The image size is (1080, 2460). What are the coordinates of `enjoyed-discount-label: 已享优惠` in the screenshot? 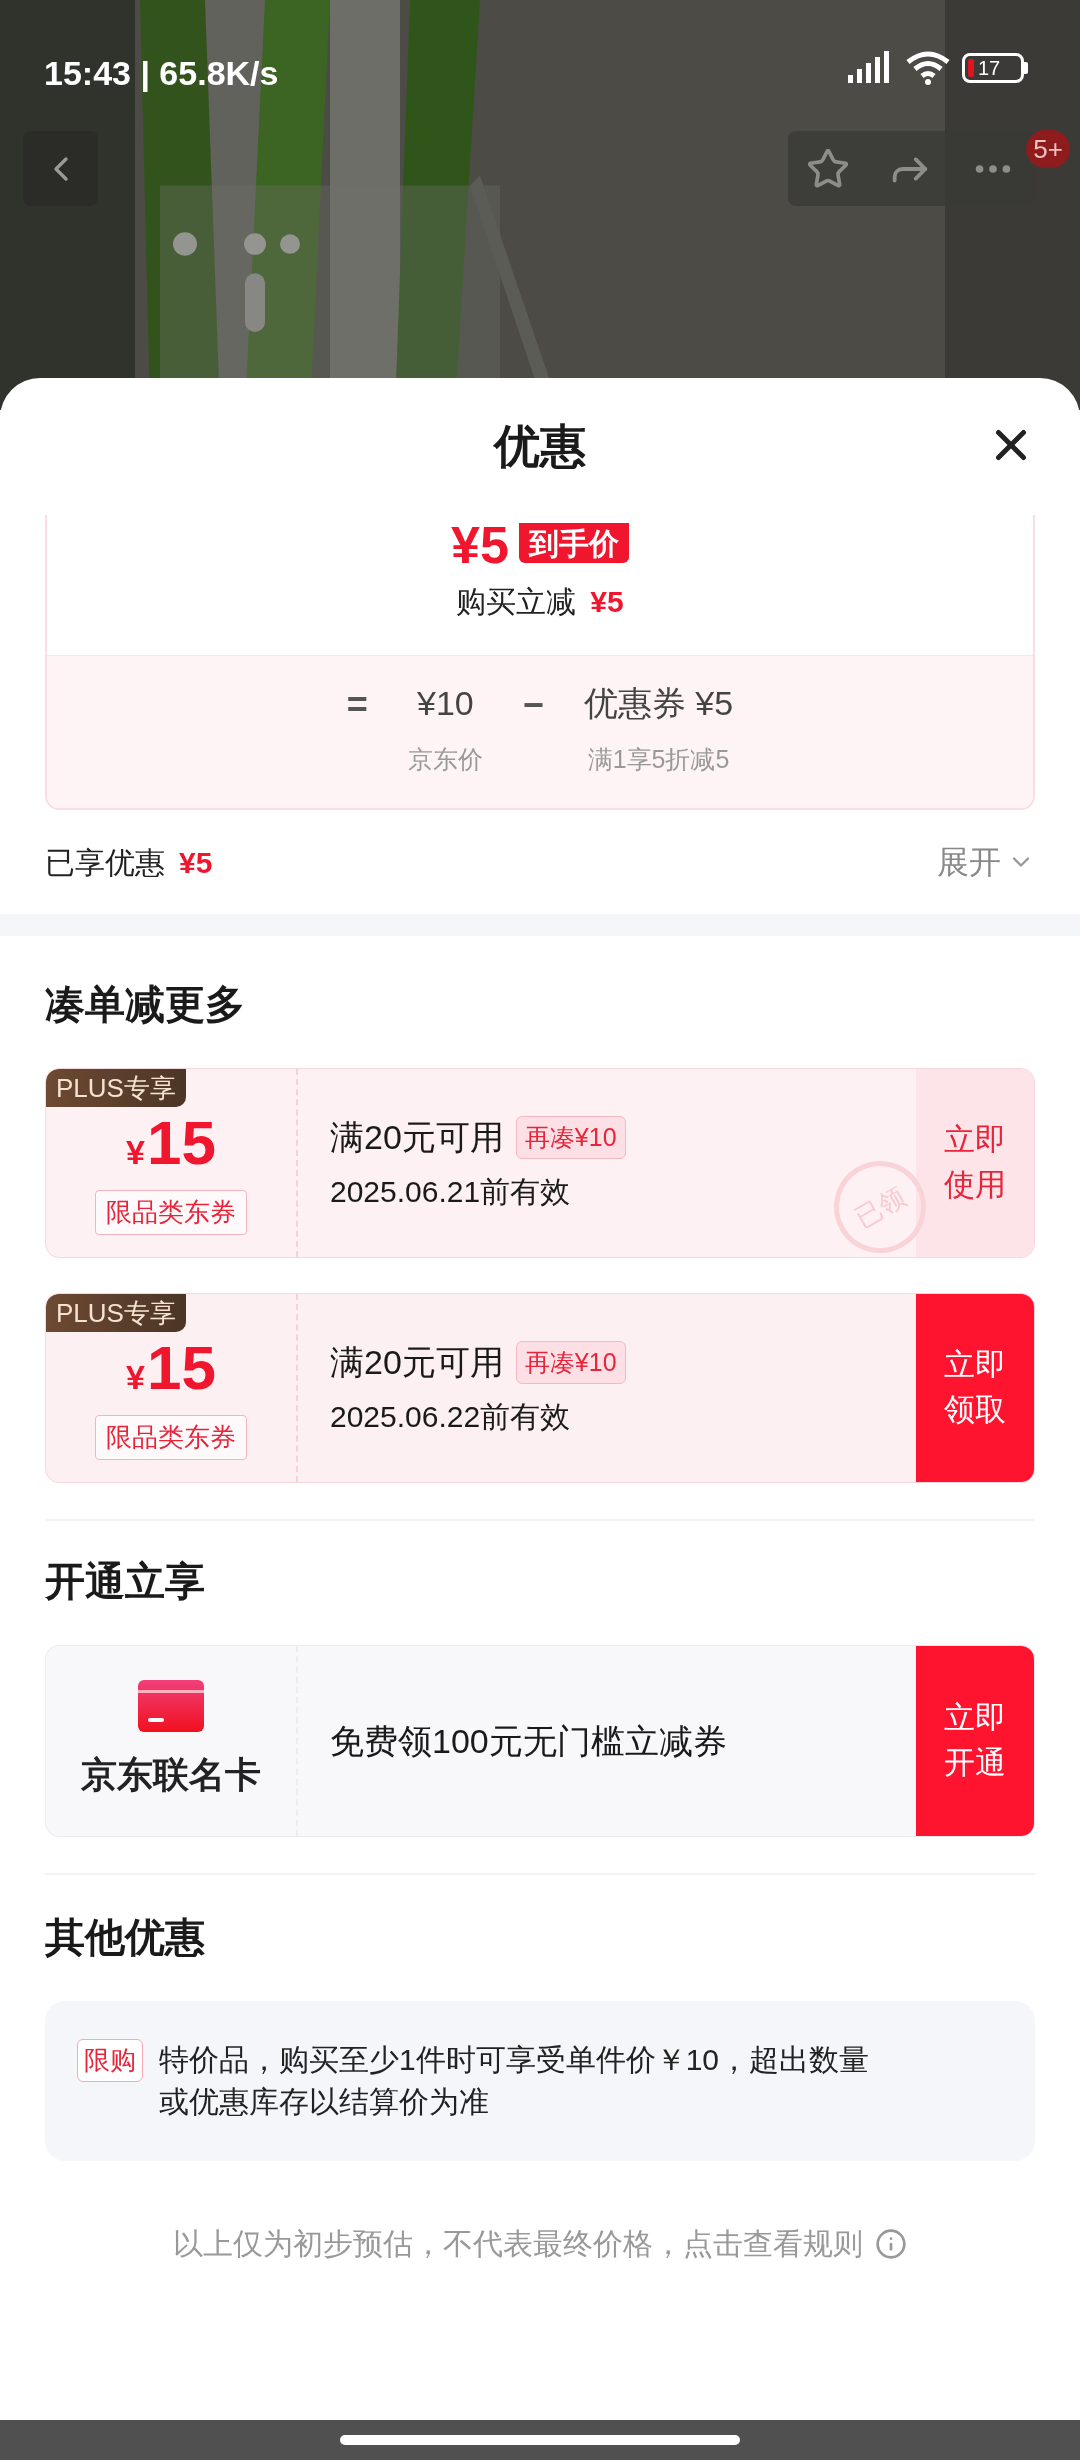 It's located at (105, 862).